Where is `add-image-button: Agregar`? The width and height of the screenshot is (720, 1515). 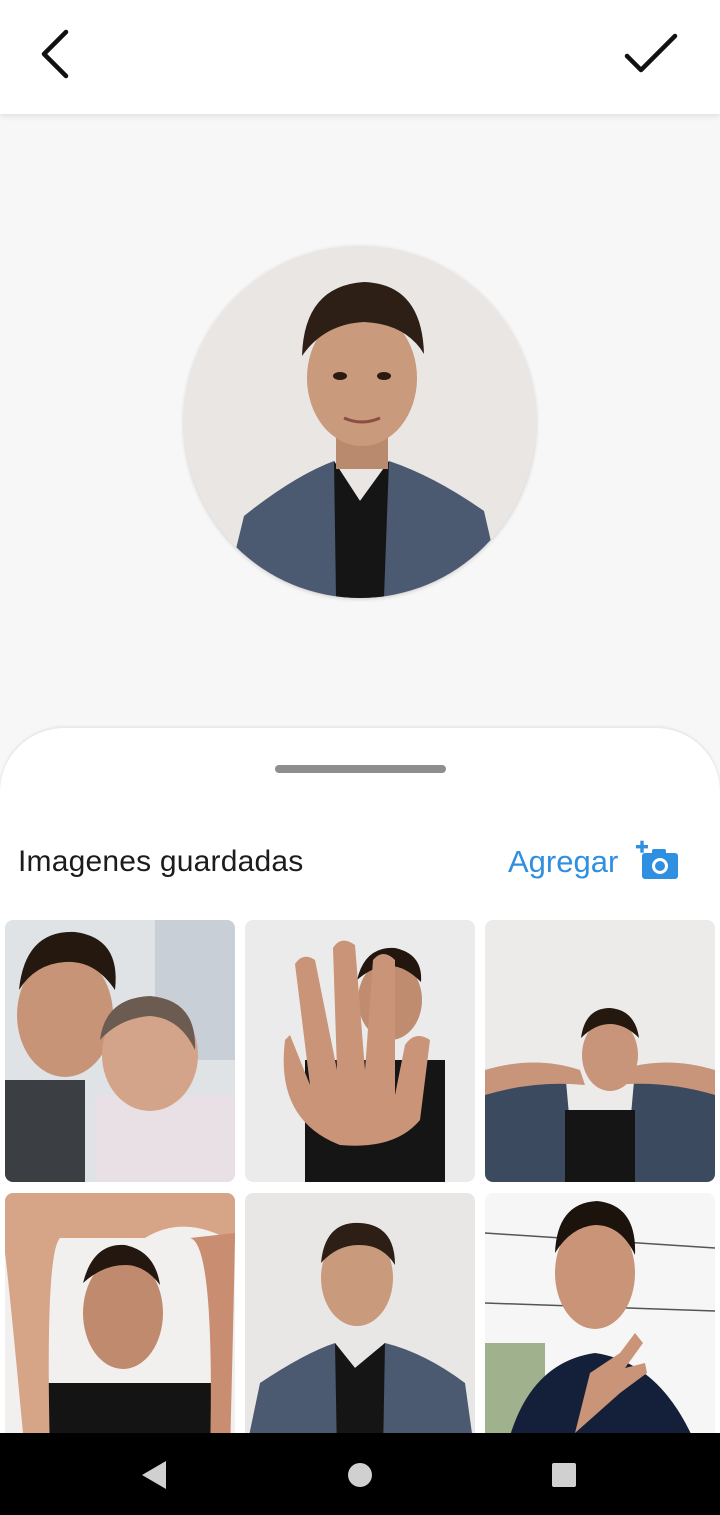
add-image-button: Agregar is located at coordinates (594, 862).